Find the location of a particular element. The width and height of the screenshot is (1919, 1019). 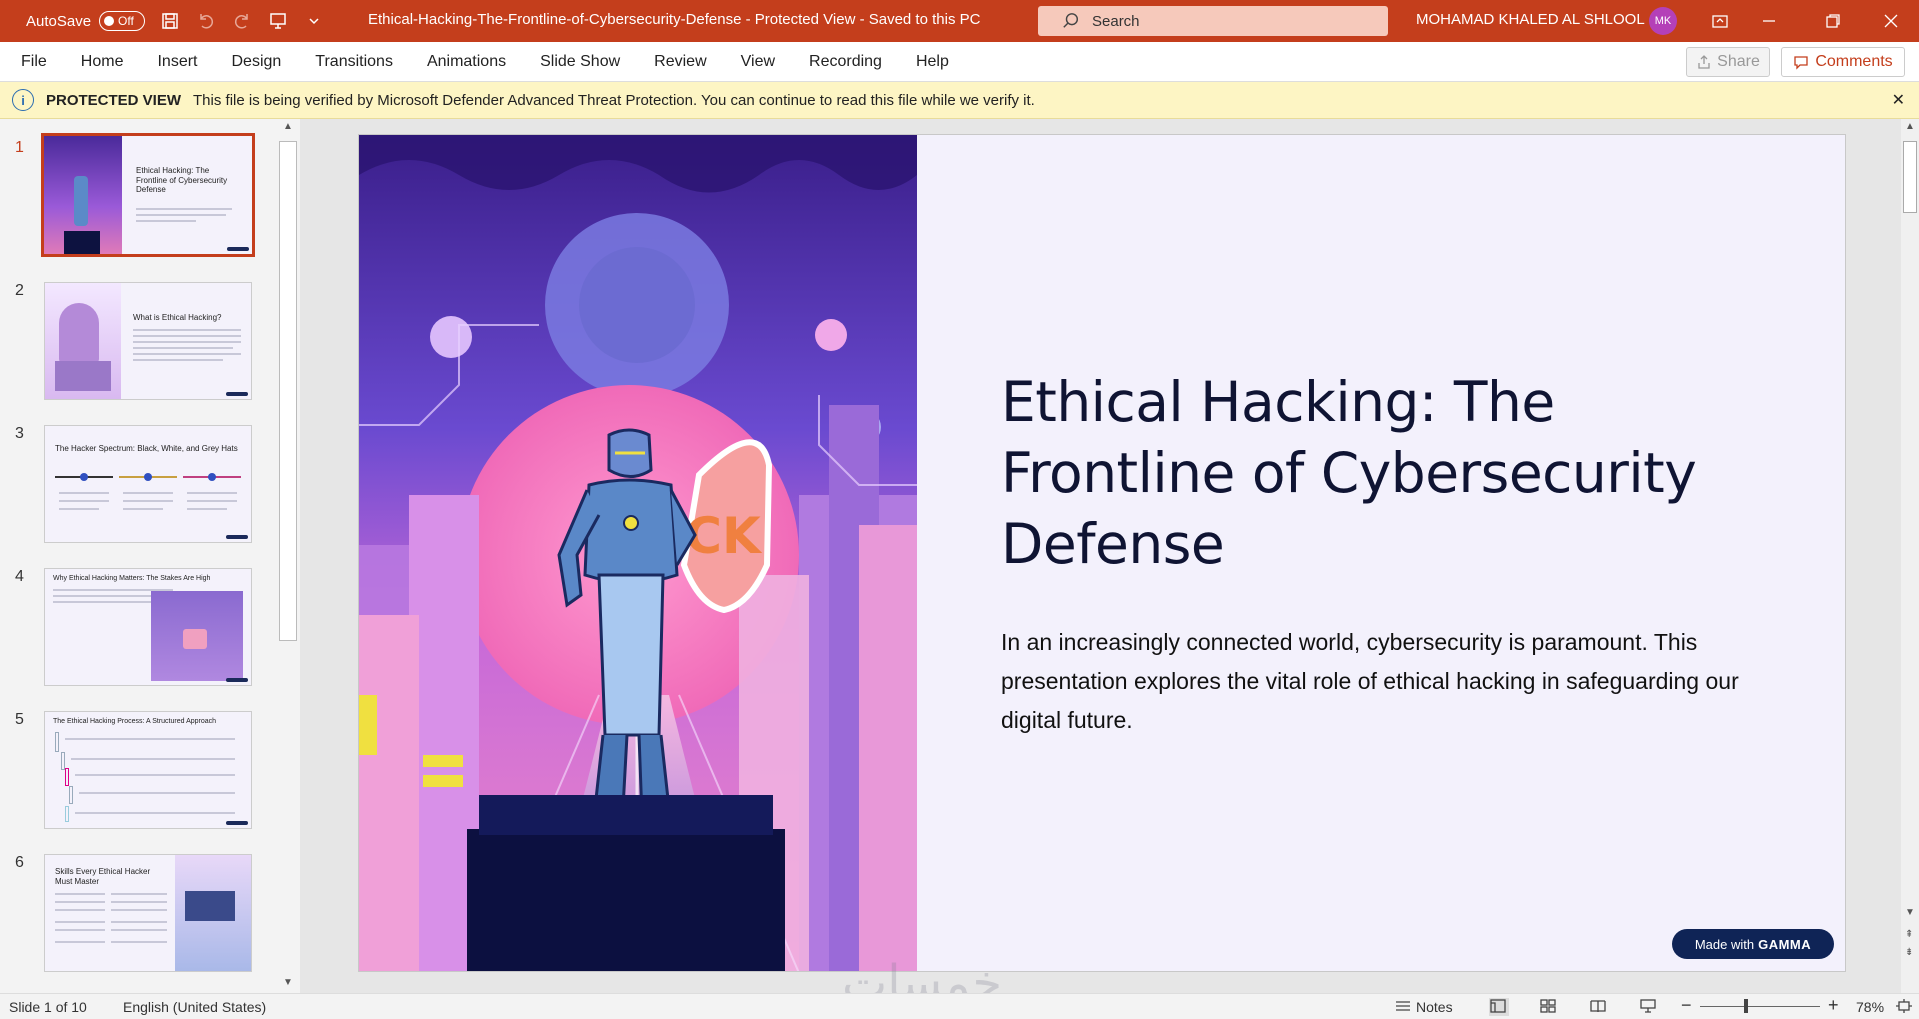

zoom-slider-handle is located at coordinates (1746, 1006).